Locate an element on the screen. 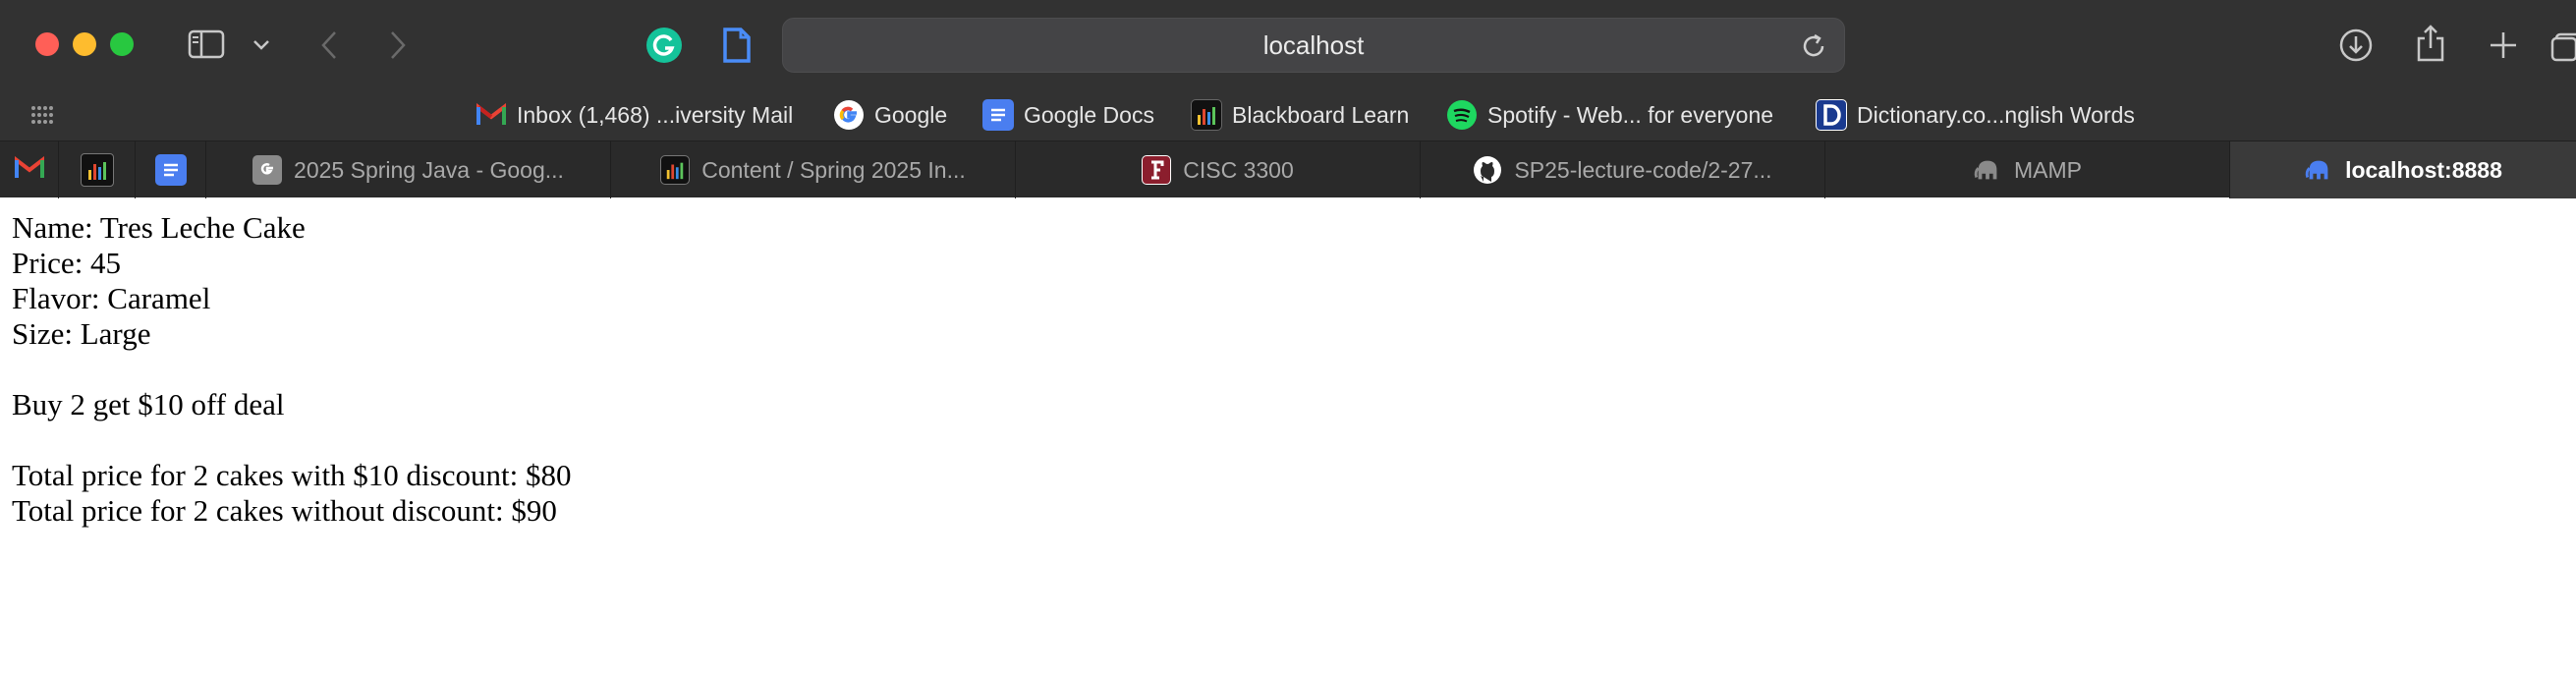 Image resolution: width=2576 pixels, height=674 pixels. tab-label: MAMP is located at coordinates (2048, 169).